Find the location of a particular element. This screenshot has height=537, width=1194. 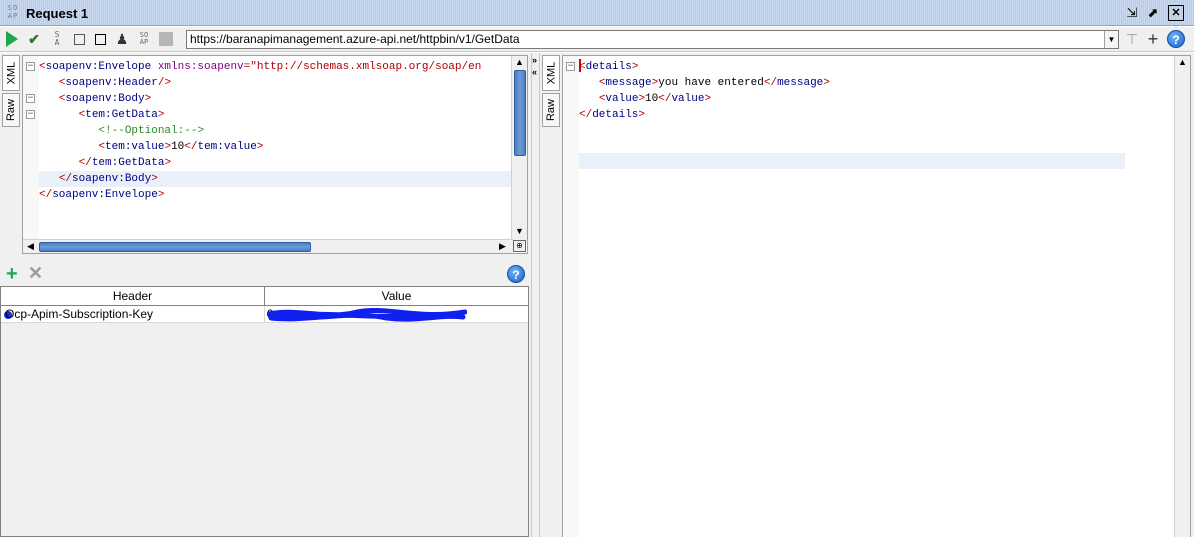

filter-icon: ⊤ is located at coordinates (1132, 39).